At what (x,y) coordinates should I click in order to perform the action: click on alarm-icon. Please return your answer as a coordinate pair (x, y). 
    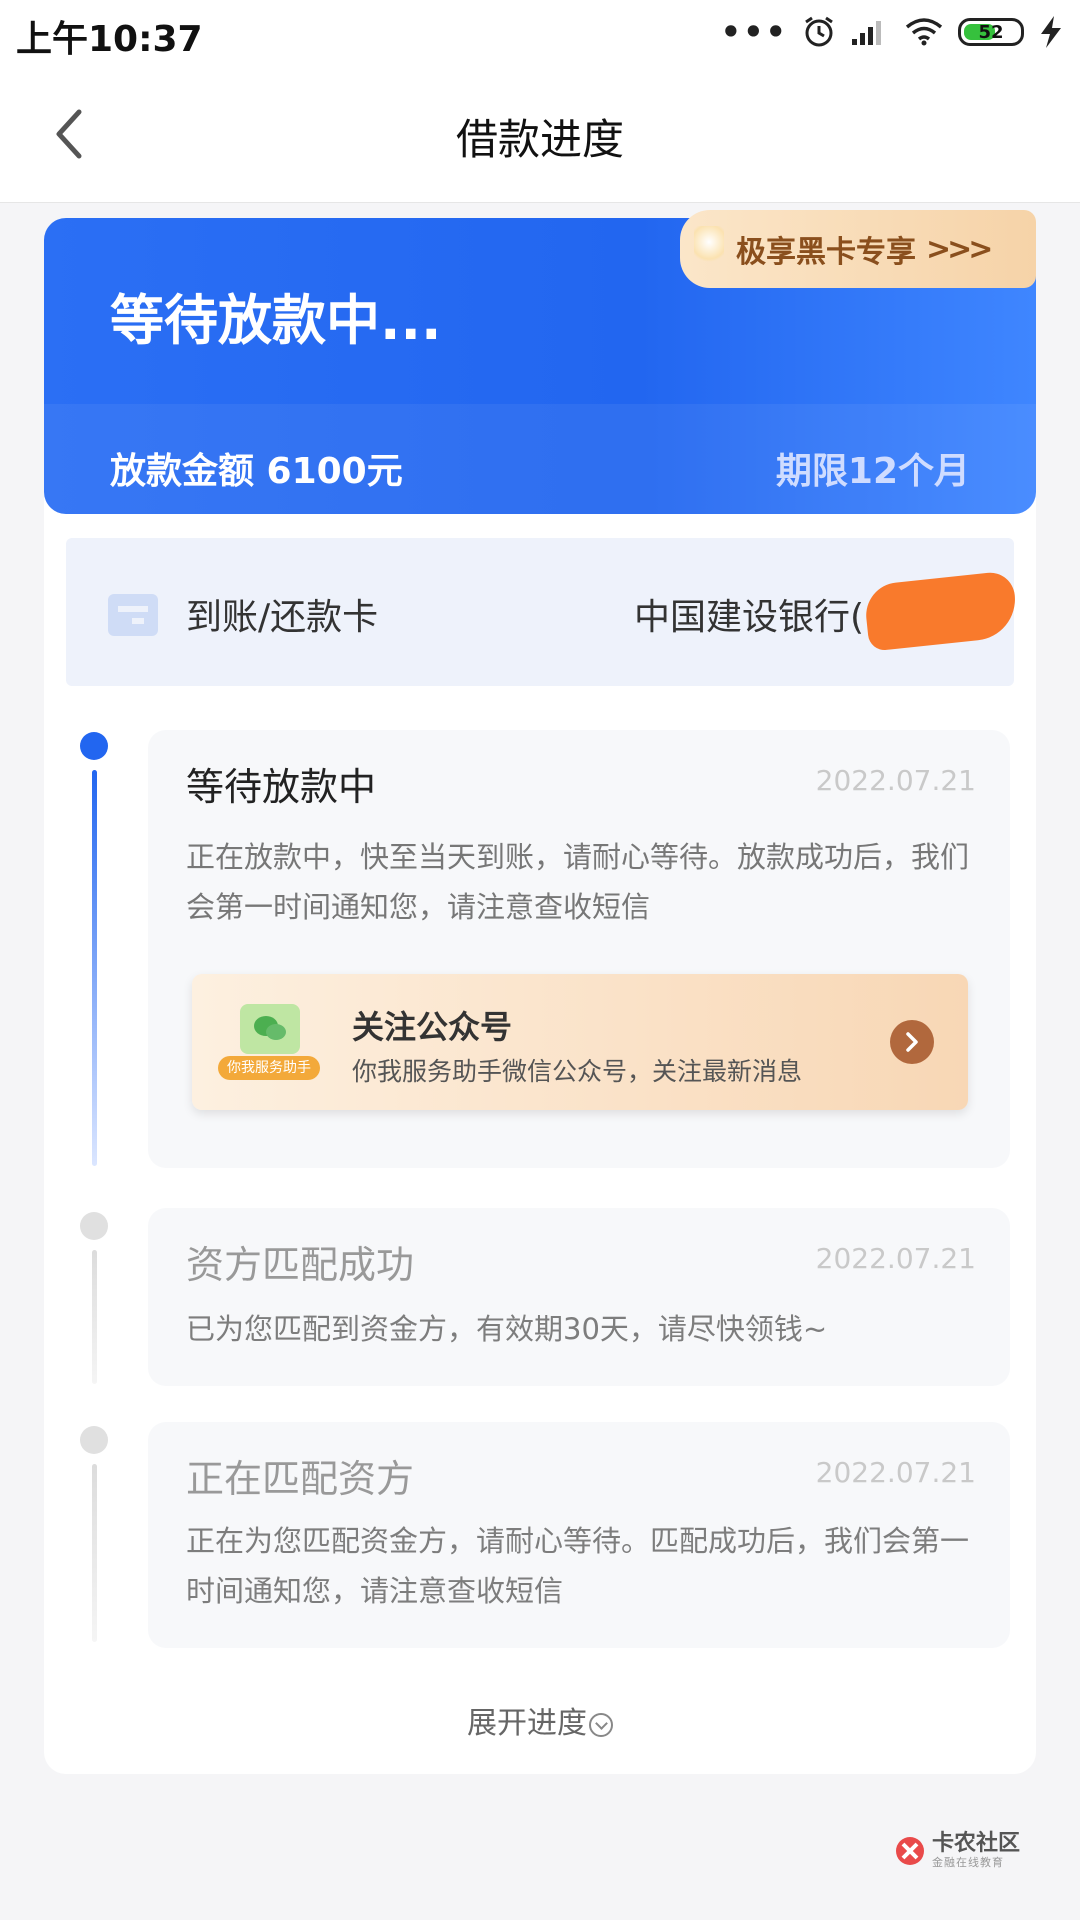
    Looking at the image, I should click on (819, 31).